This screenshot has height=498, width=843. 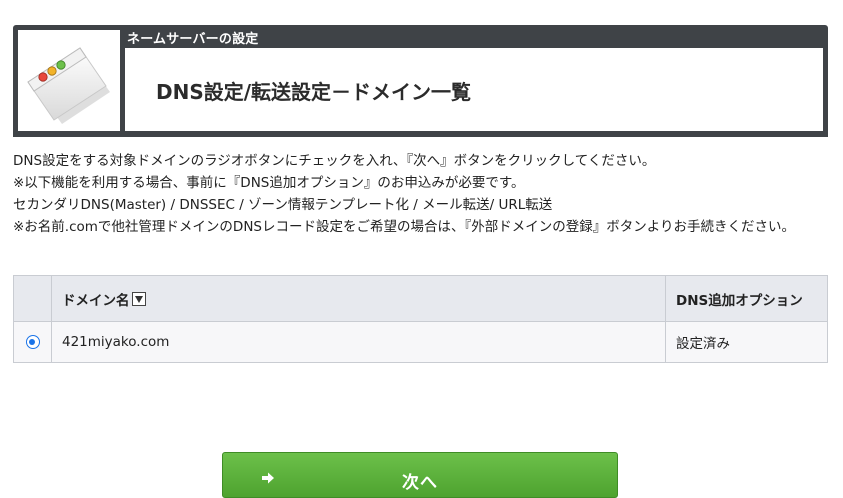 I want to click on next-button-label: 次へ, so click(x=420, y=483).